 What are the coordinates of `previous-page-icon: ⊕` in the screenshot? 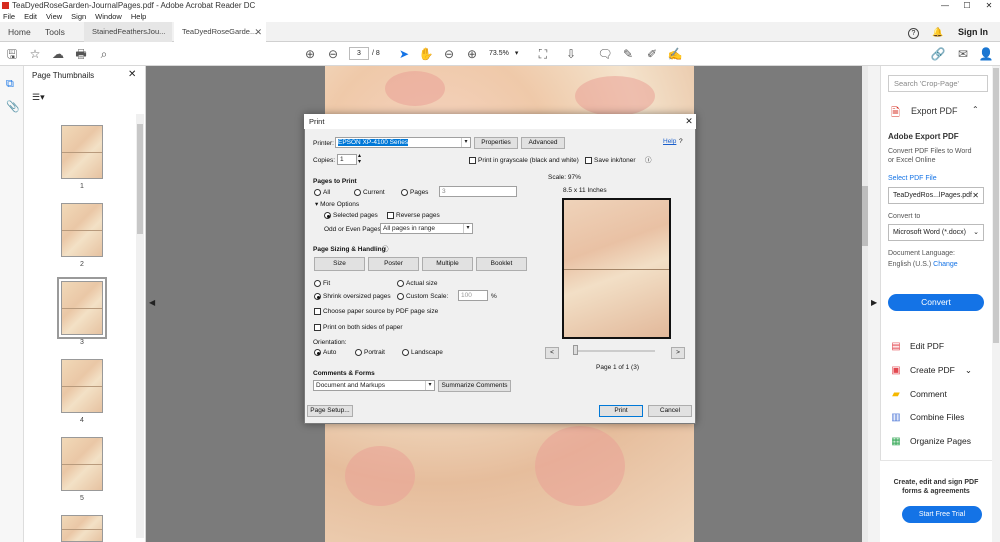 It's located at (310, 54).